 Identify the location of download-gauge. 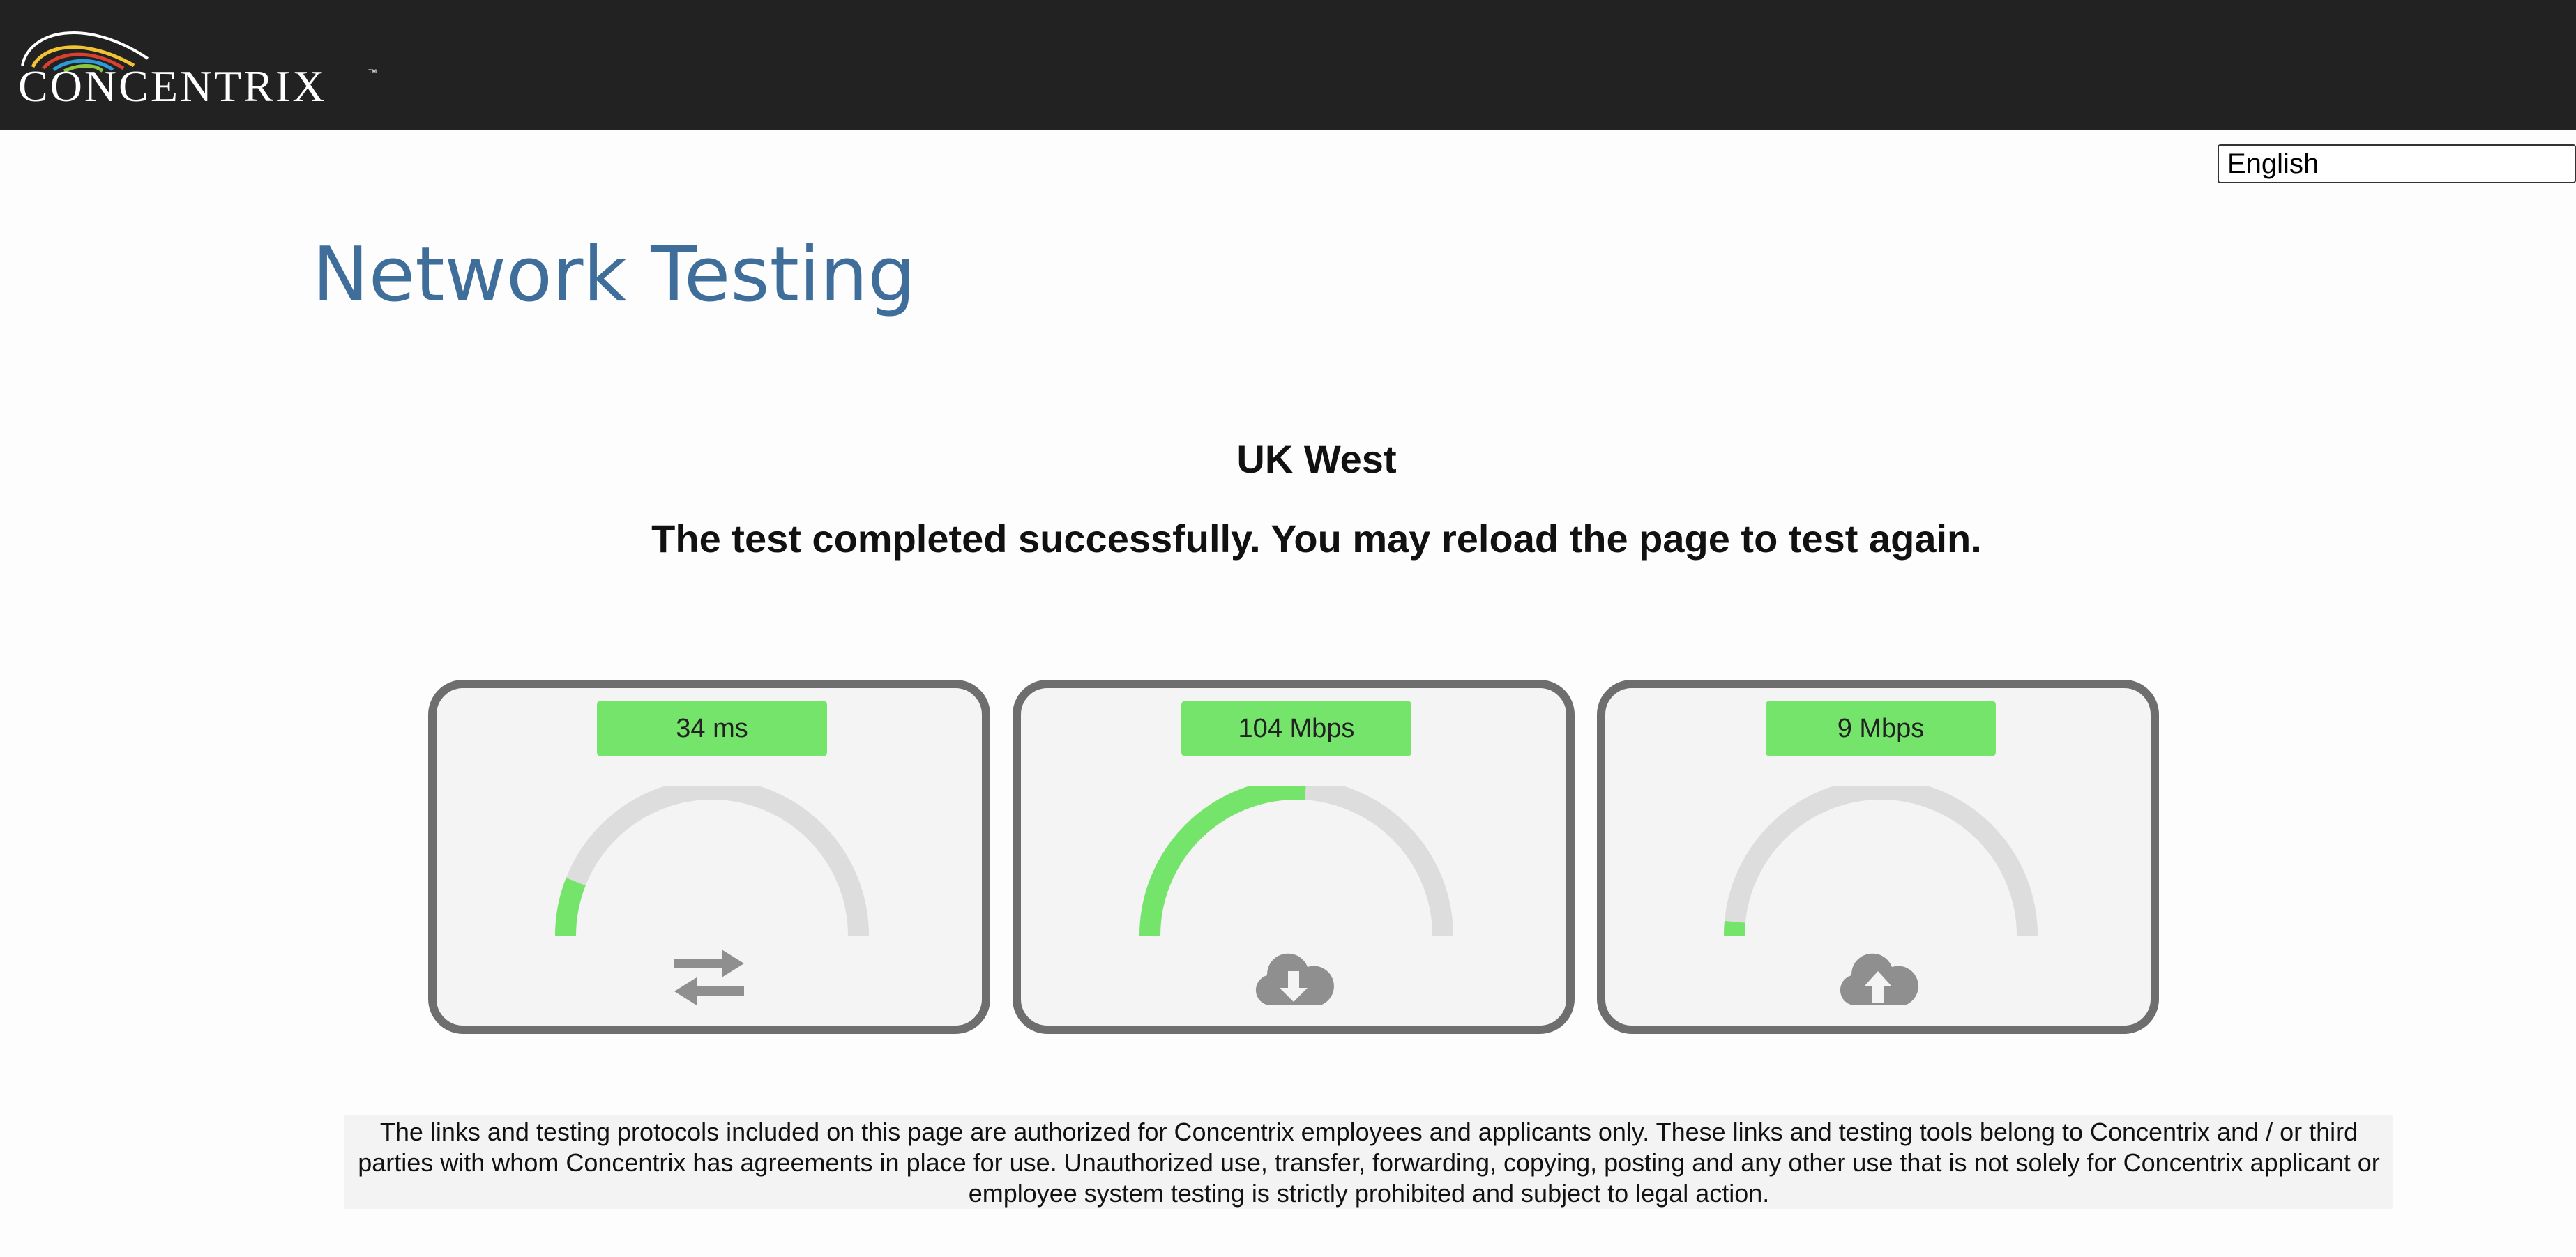
(1296, 861).